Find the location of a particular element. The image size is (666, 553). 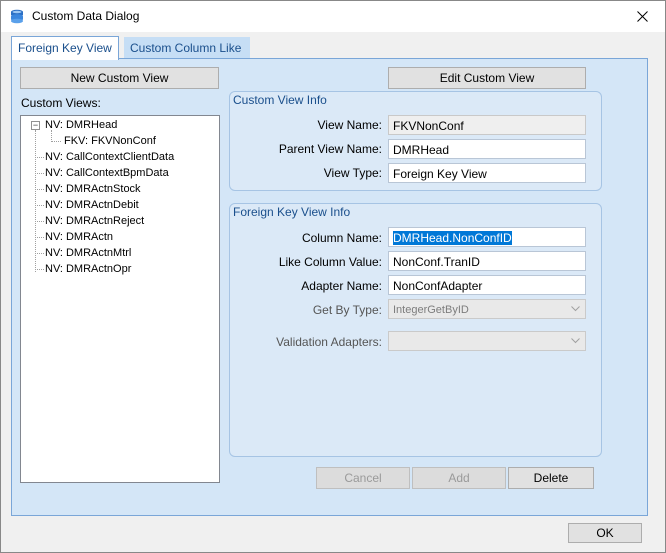

tree-node: NV: DMRActnReject is located at coordinates (94, 221).